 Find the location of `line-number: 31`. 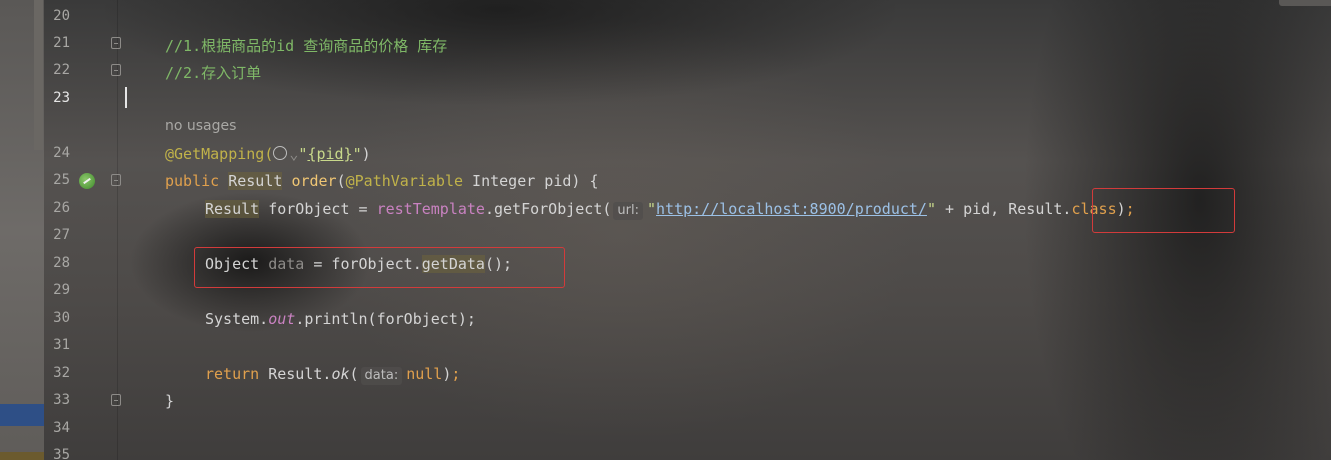

line-number: 31 is located at coordinates (61, 345).